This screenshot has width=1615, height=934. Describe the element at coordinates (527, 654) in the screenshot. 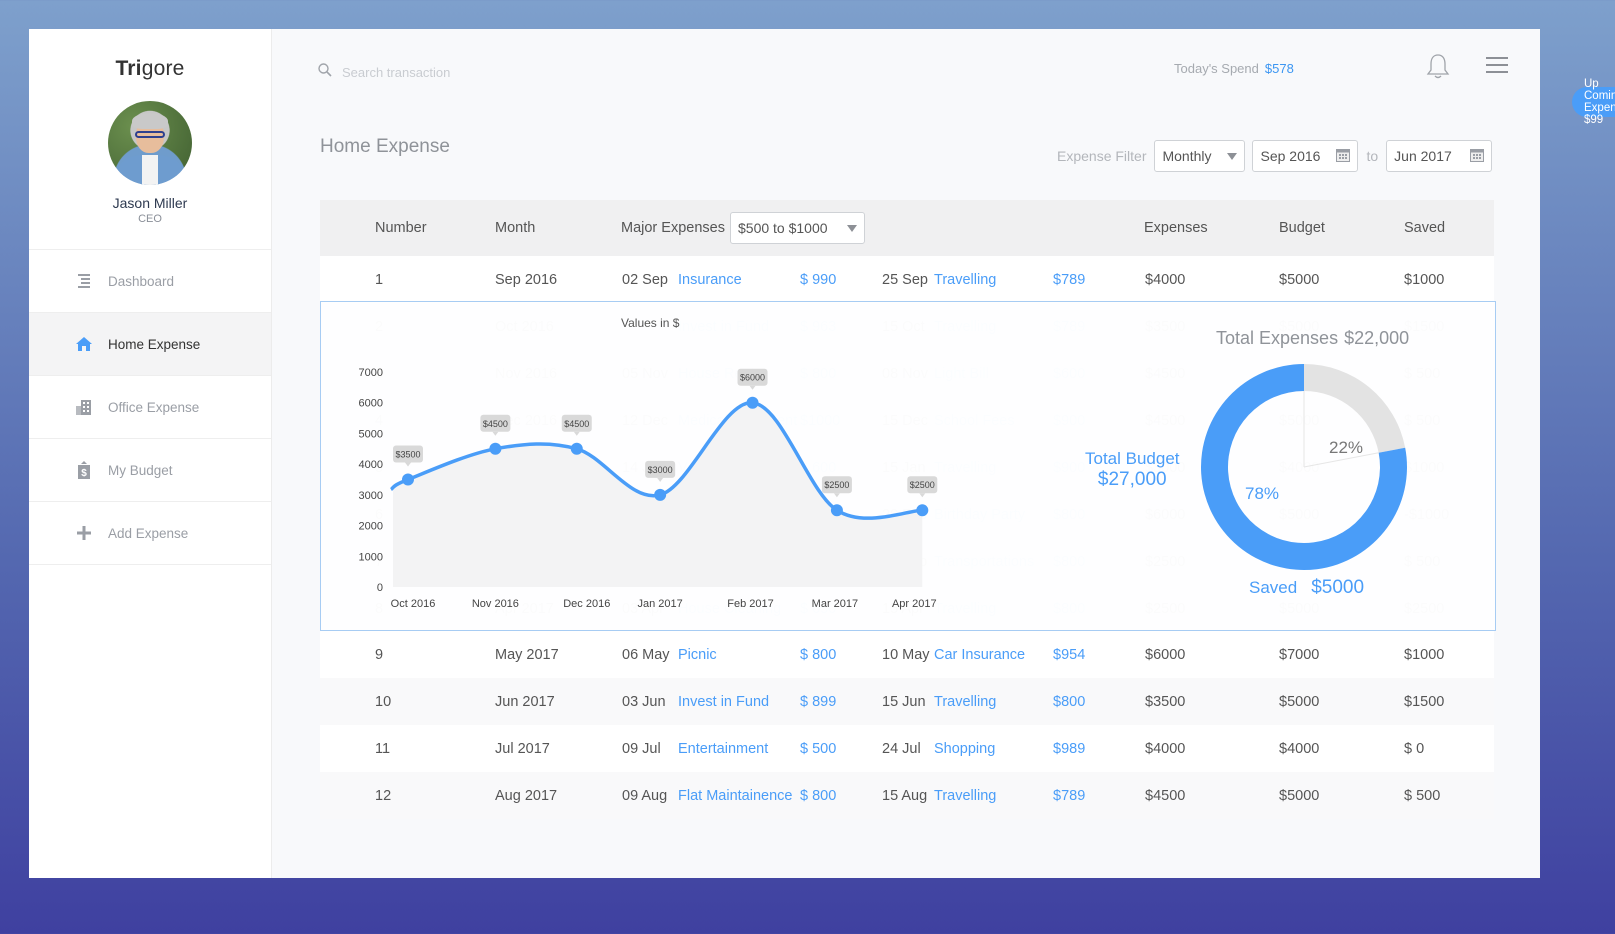

I see `cell-month: May 2017` at that location.